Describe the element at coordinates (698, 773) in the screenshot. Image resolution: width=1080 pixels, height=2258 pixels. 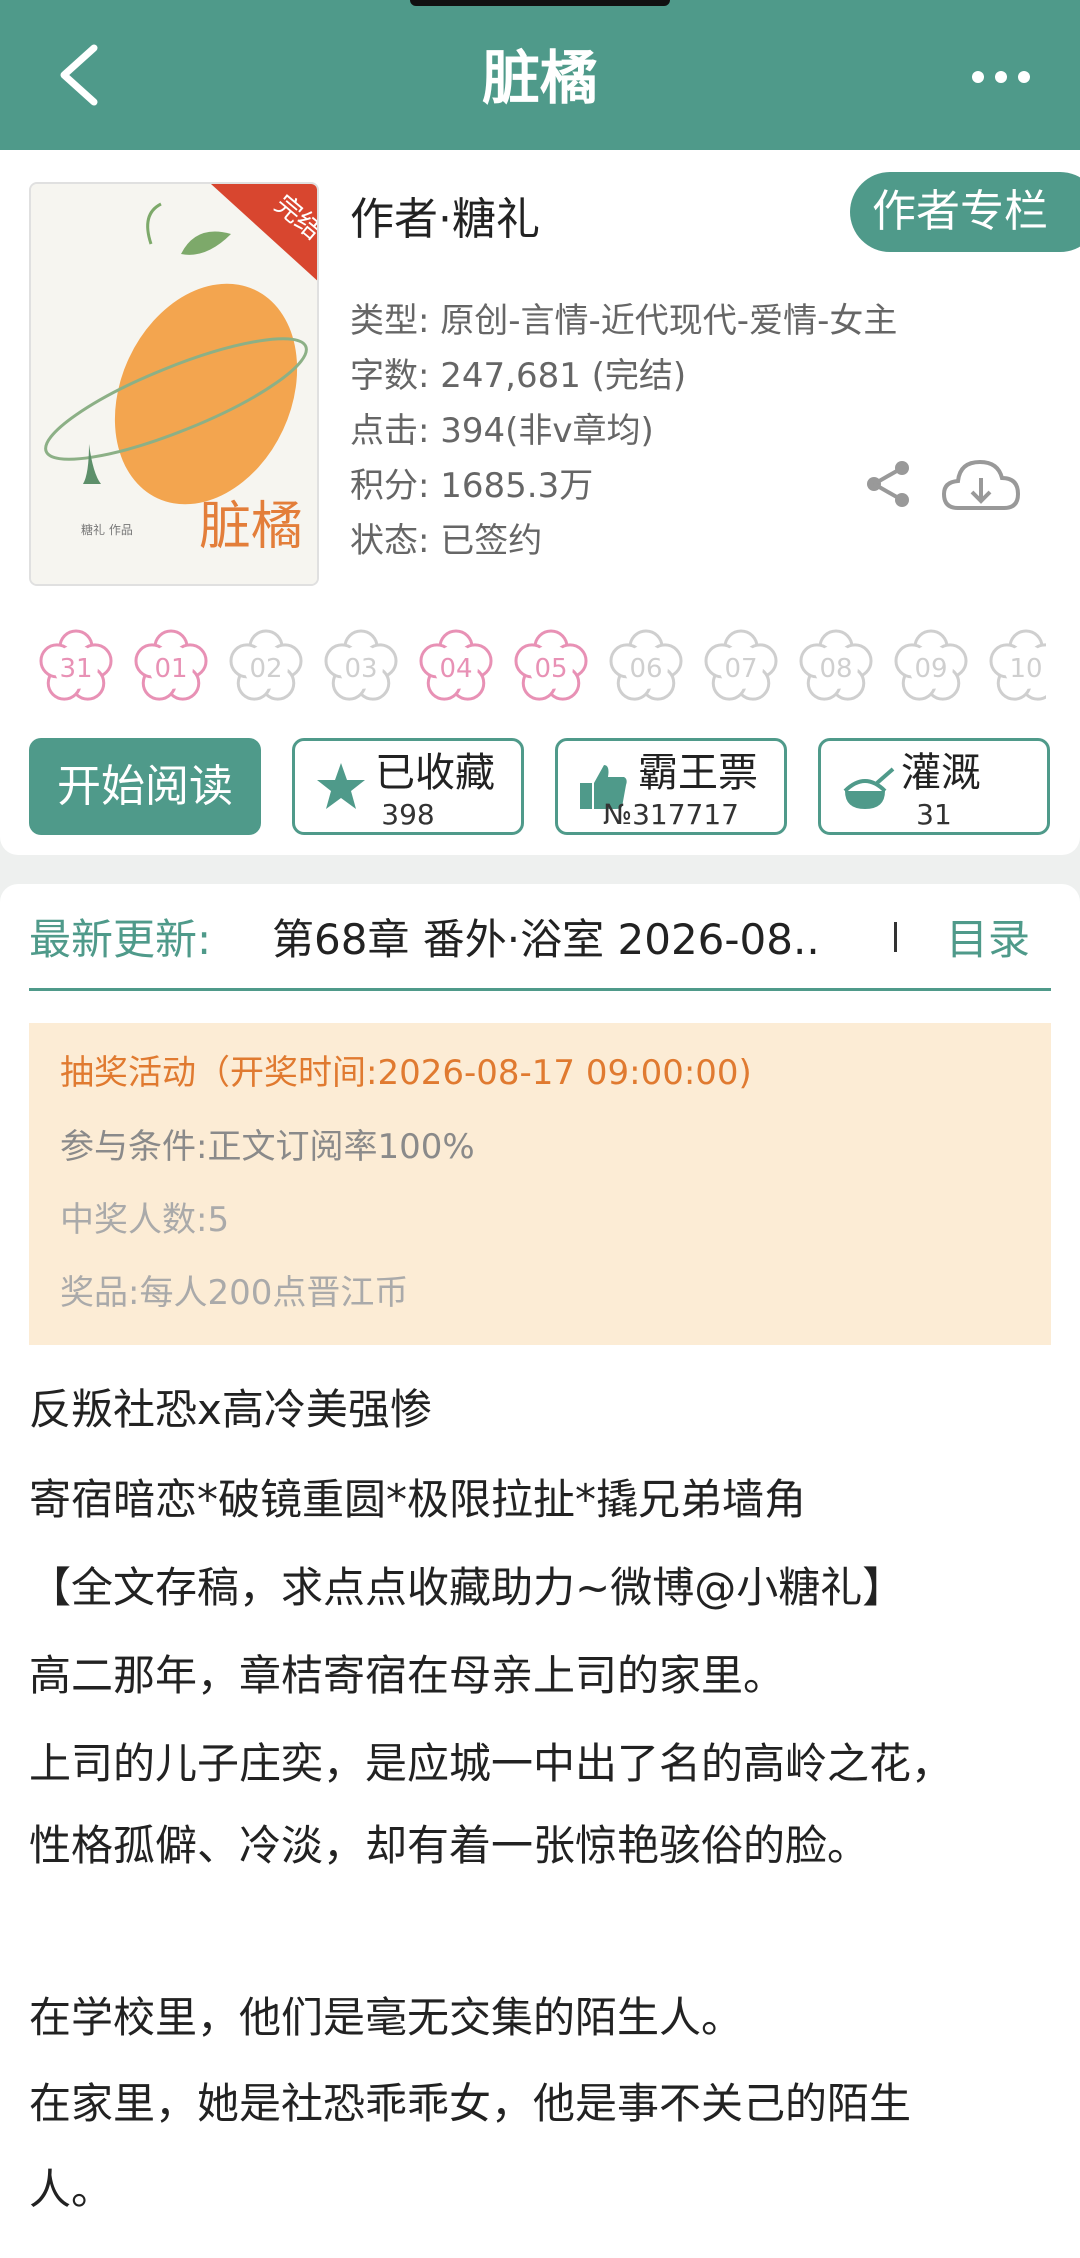
I see `bawang-label: 霸王票` at that location.